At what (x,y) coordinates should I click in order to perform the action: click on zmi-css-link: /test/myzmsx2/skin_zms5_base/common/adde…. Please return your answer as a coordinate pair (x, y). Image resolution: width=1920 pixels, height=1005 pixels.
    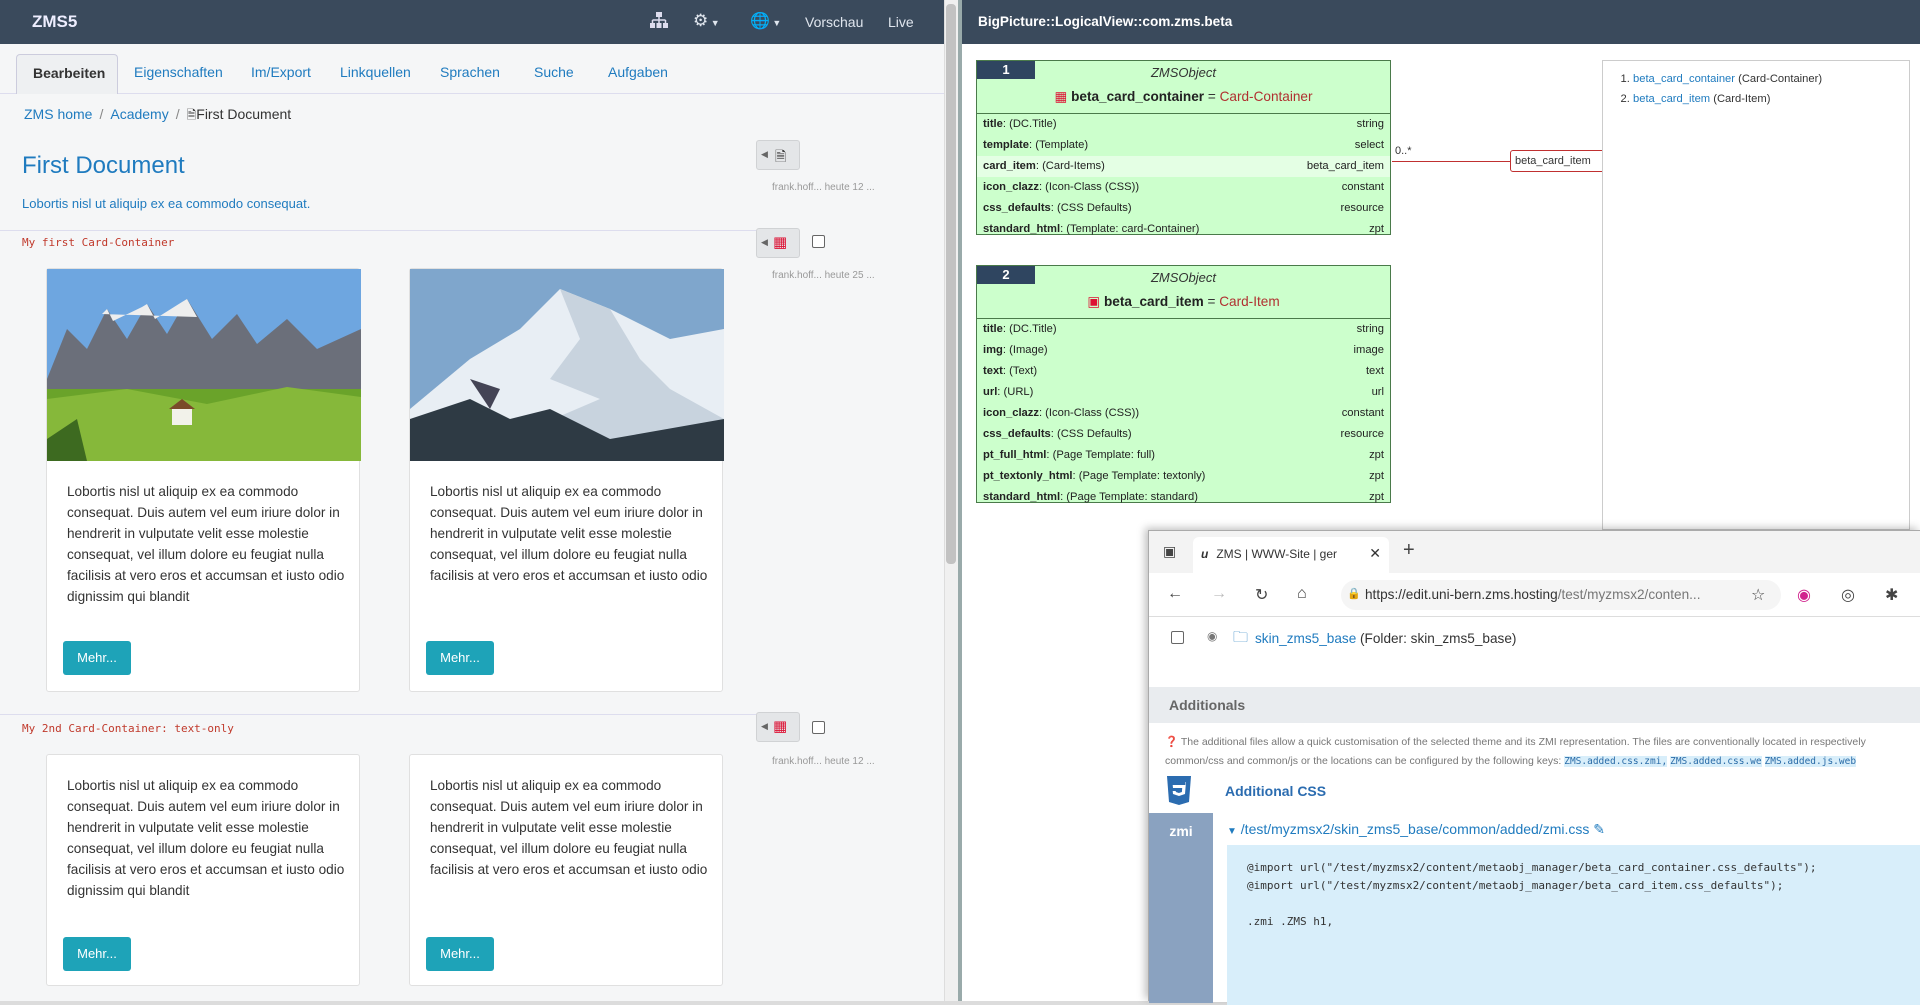
    Looking at the image, I should click on (1415, 829).